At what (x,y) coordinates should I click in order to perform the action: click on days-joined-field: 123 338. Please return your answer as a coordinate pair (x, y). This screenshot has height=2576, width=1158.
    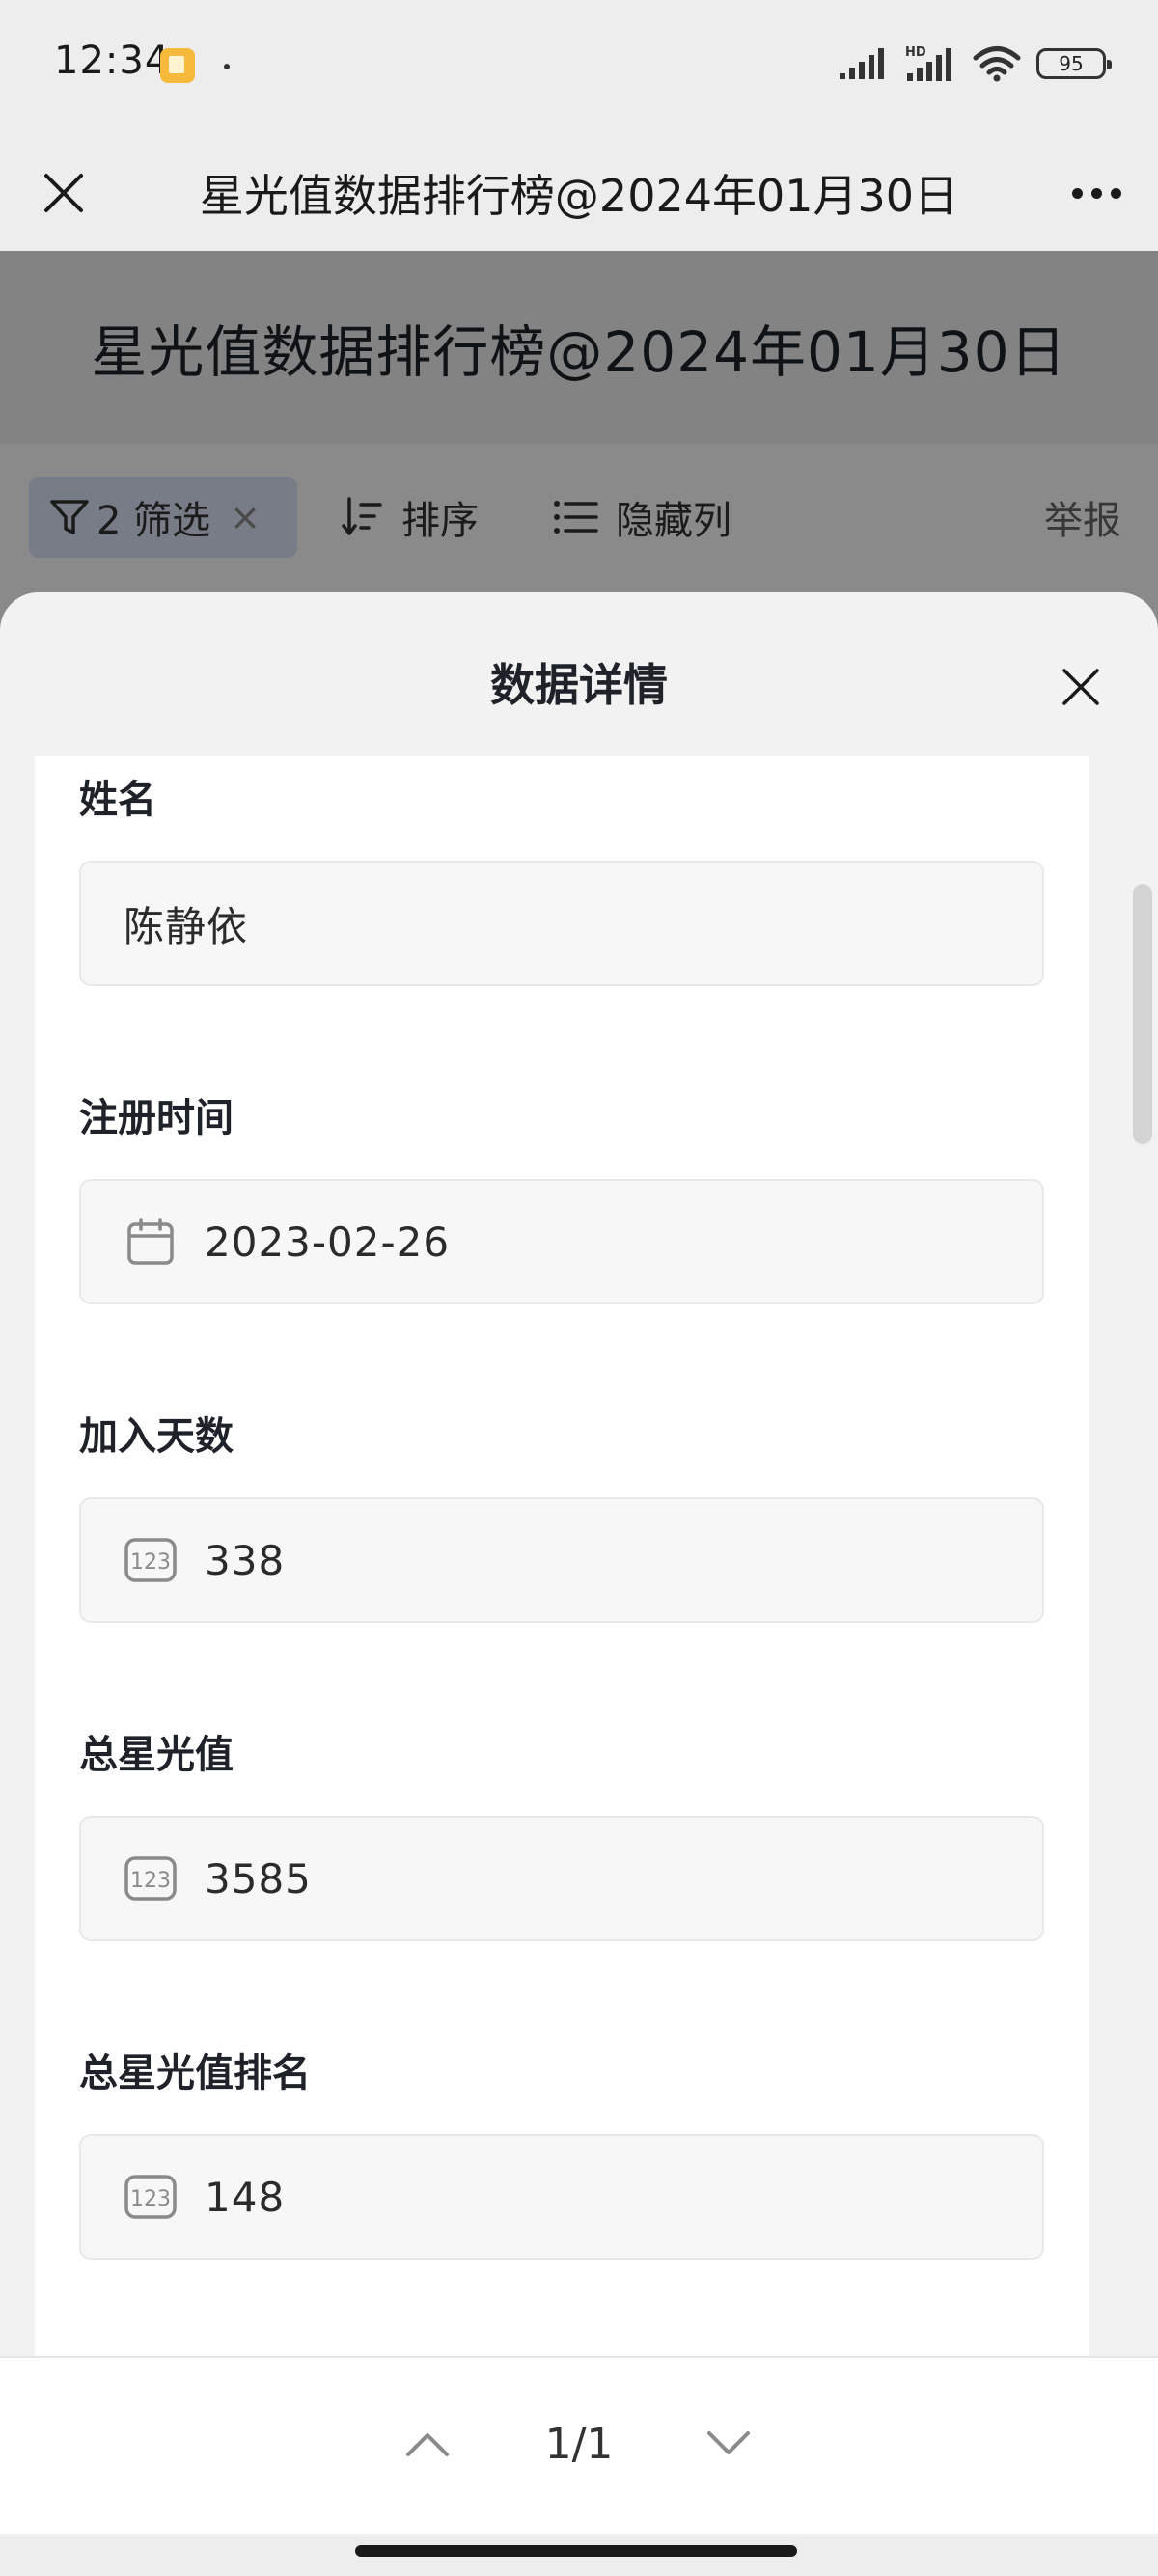
    Looking at the image, I should click on (561, 1560).